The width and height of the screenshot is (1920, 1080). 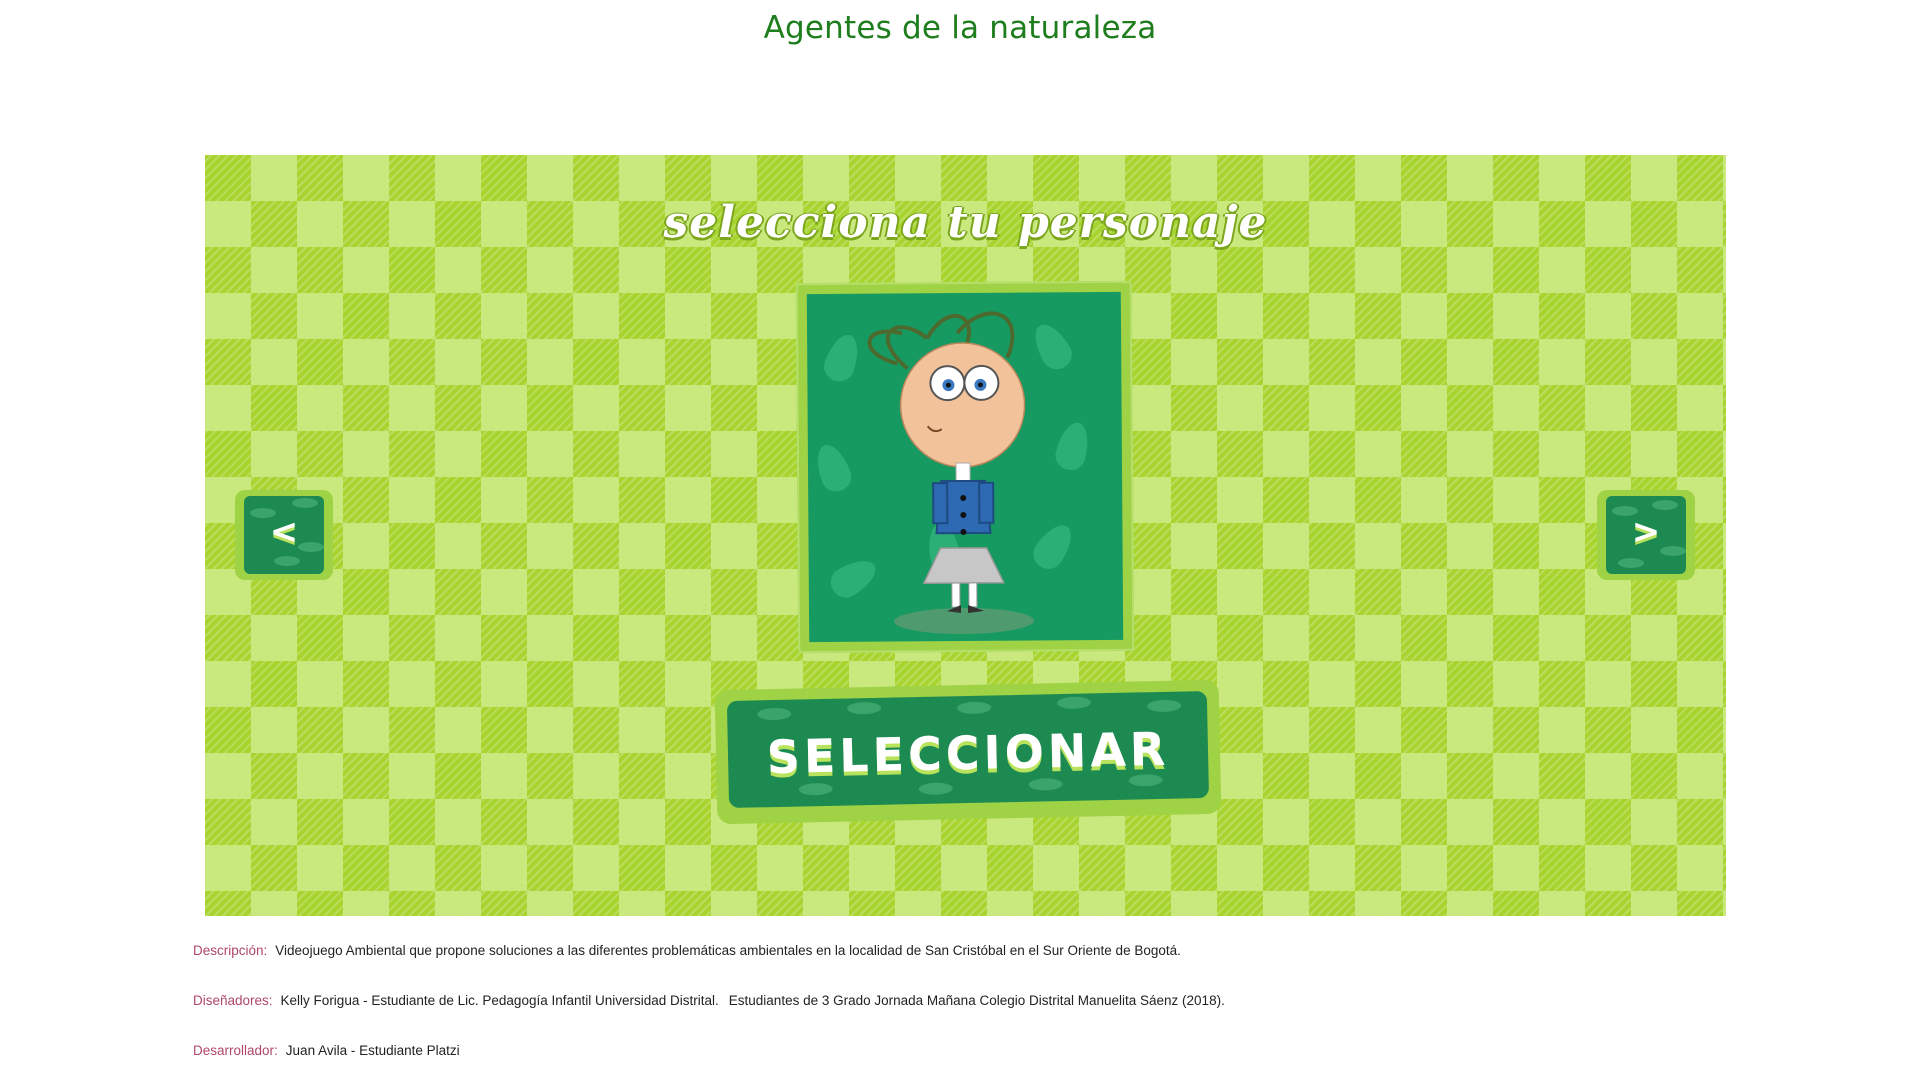 What do you see at coordinates (230, 950) in the screenshot?
I see `description-label: Descripción:` at bounding box center [230, 950].